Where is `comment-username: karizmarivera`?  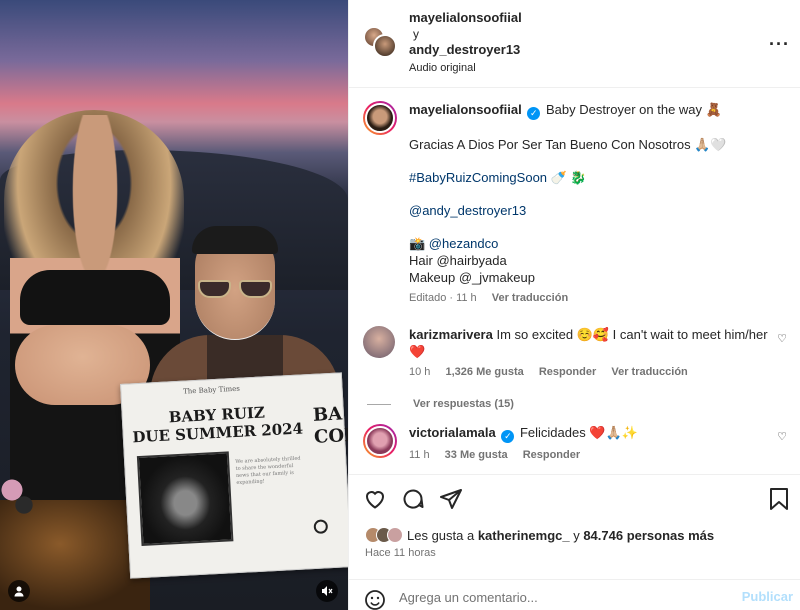 comment-username: karizmarivera is located at coordinates (451, 334).